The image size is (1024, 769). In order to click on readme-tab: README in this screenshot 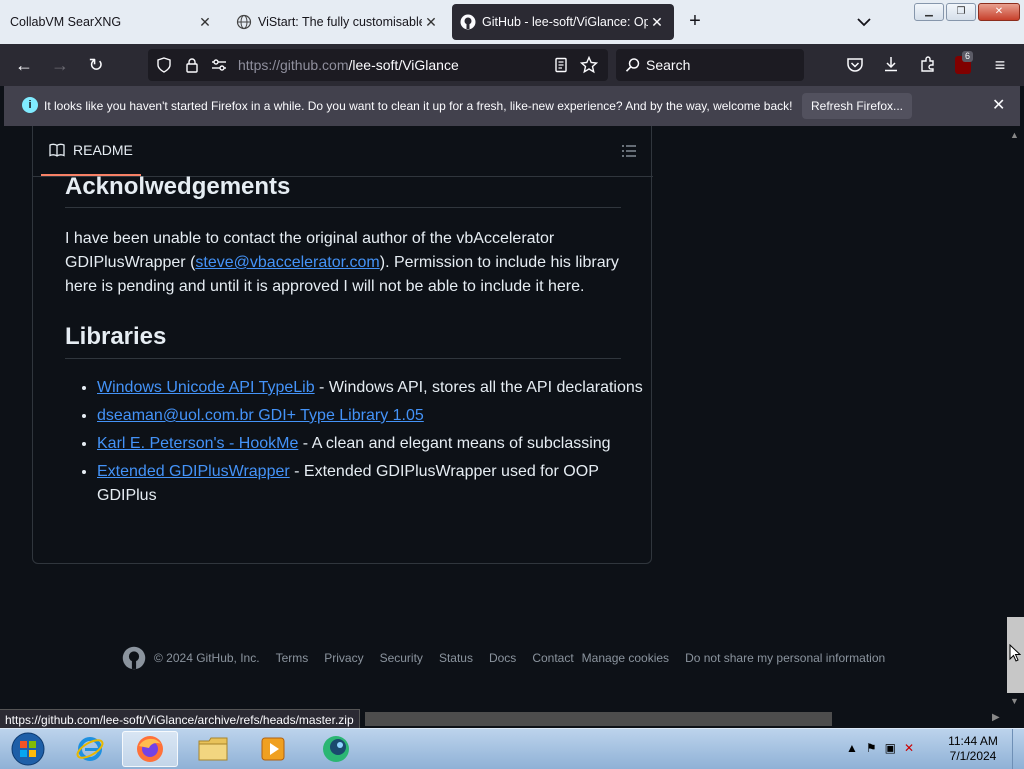, I will do `click(91, 151)`.